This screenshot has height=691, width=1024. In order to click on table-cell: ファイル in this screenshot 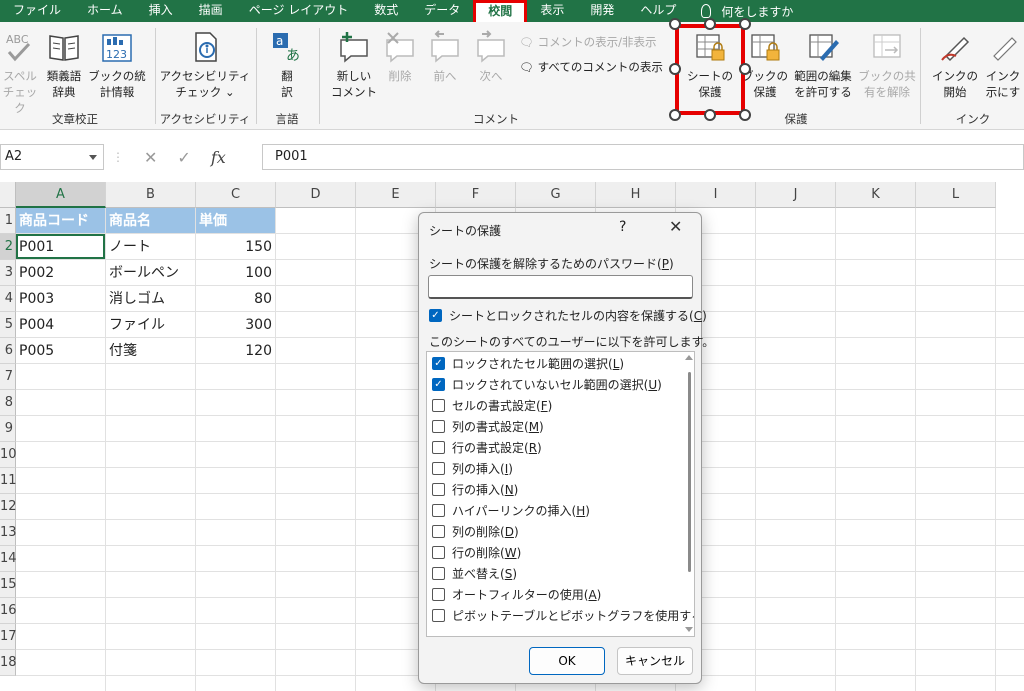, I will do `click(150, 324)`.